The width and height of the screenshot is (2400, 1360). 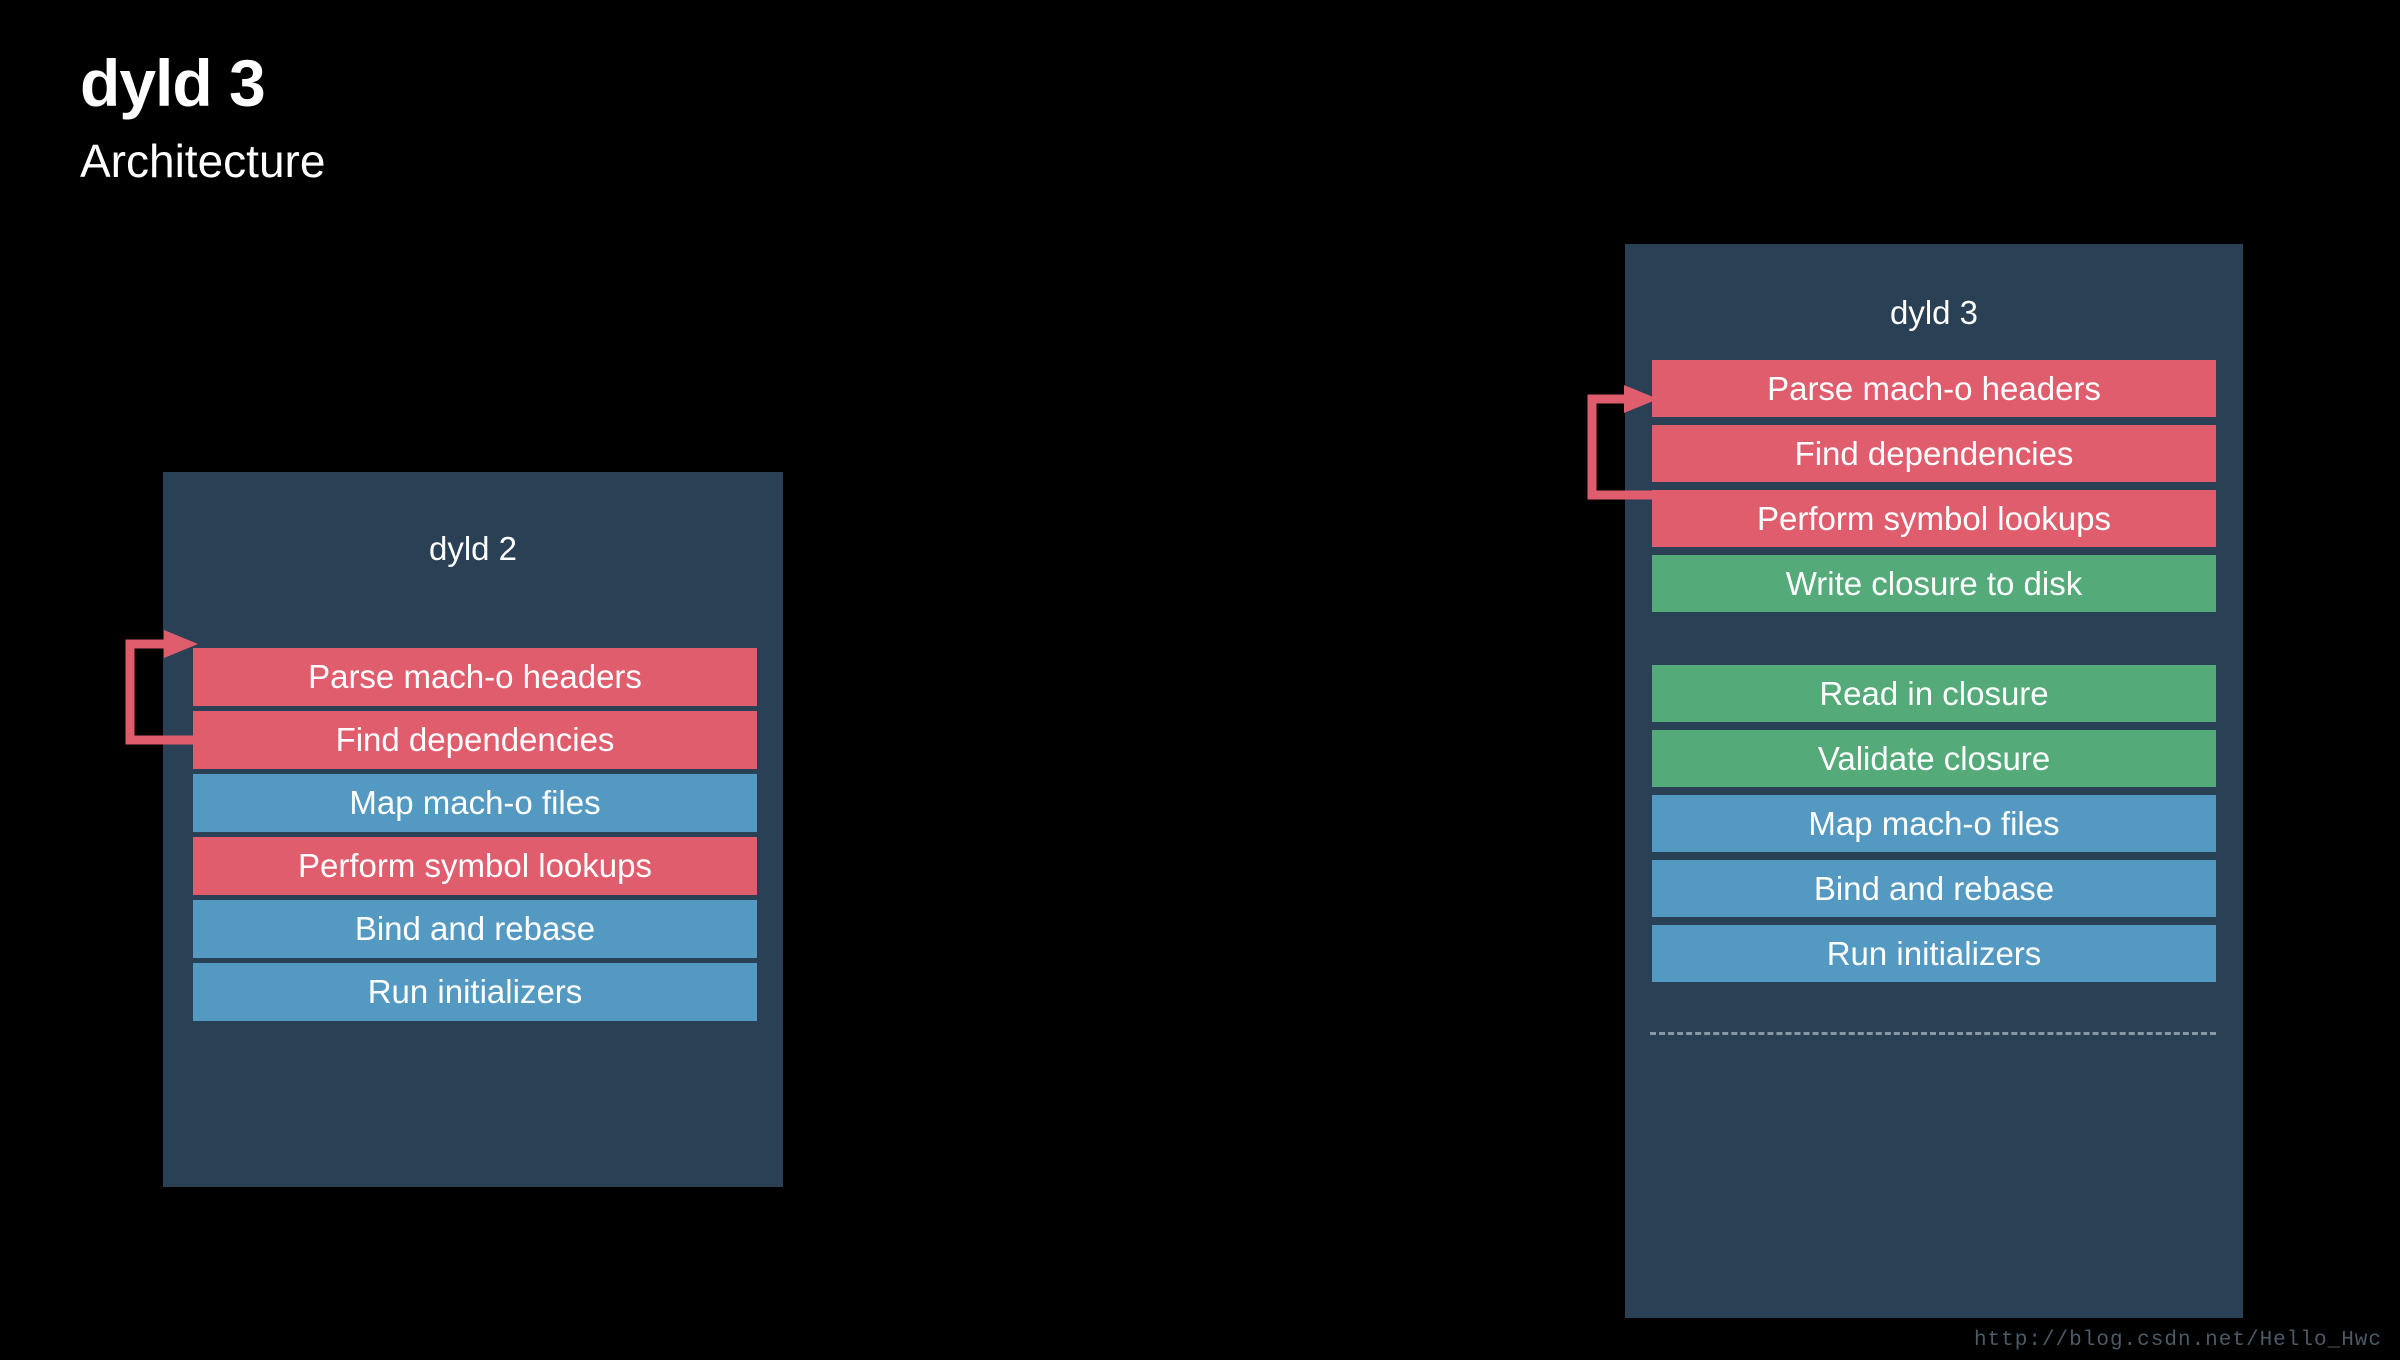 I want to click on source-watermark: http://blog.csdn.net/Hello_Hwc, so click(x=2177, y=1340).